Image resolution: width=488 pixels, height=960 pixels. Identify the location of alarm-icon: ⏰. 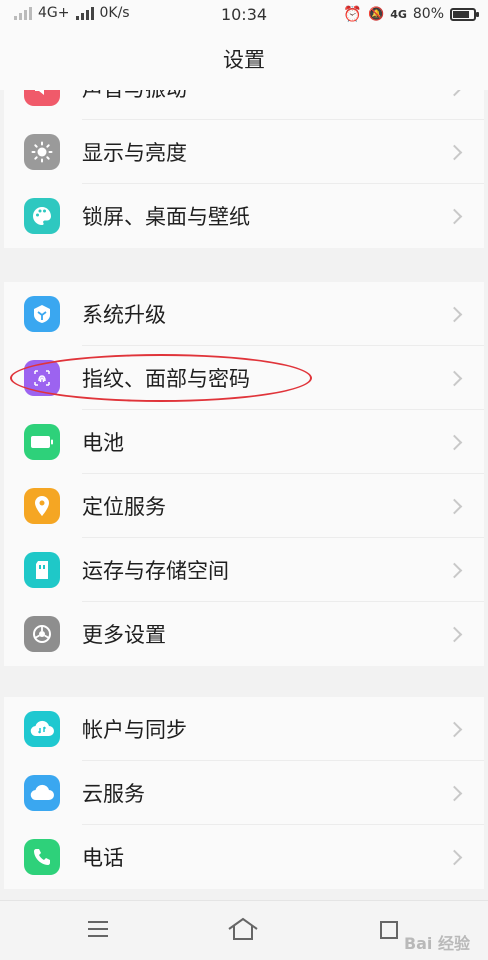
(352, 14).